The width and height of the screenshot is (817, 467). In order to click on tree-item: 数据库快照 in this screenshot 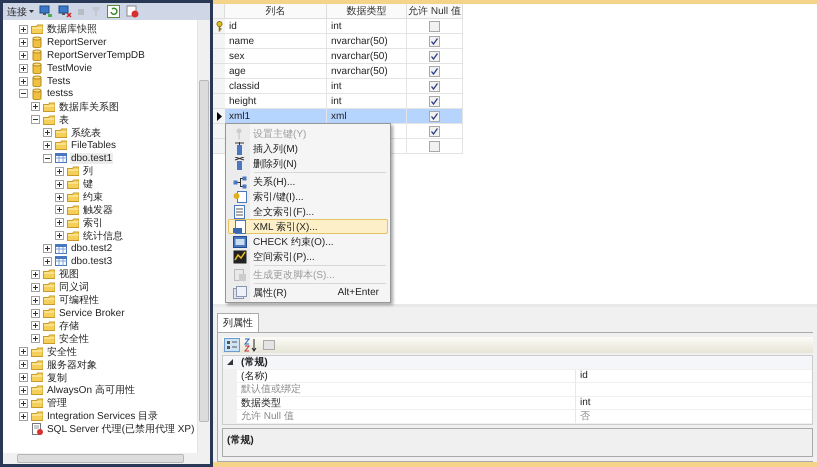, I will do `click(72, 29)`.